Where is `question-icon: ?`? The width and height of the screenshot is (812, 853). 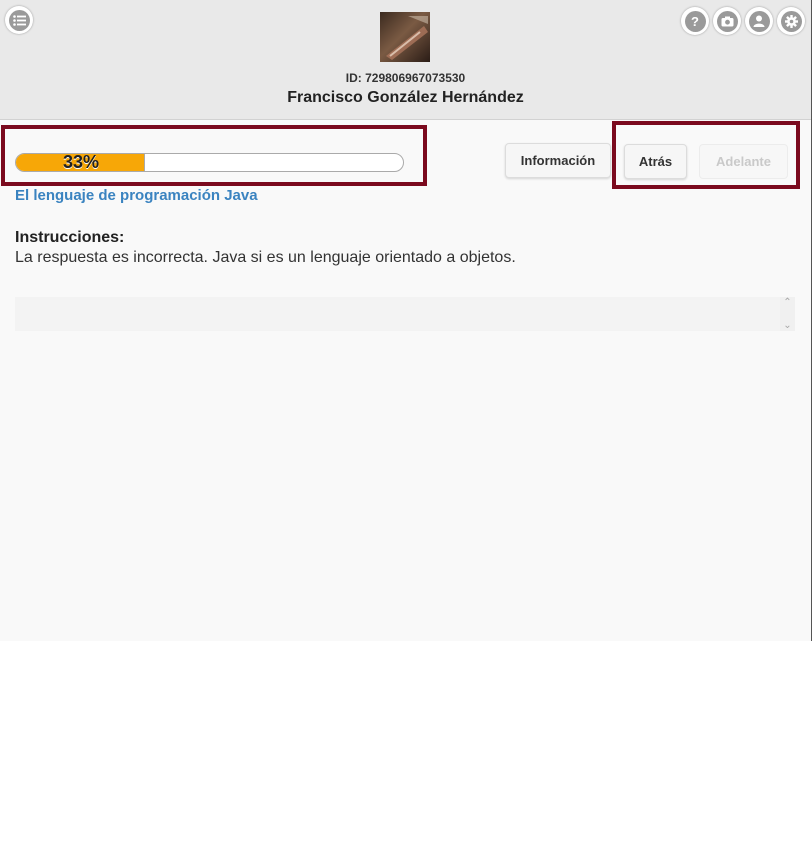 question-icon: ? is located at coordinates (695, 21).